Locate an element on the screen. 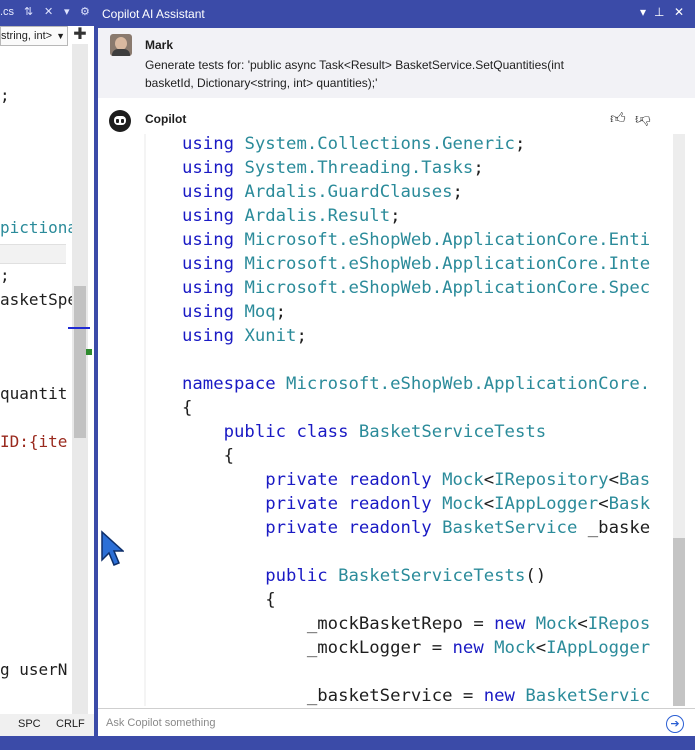 This screenshot has width=695, height=750. code-token: Microsoft.eShopWeb.ApplicationCore.Inte is located at coordinates (447, 264).